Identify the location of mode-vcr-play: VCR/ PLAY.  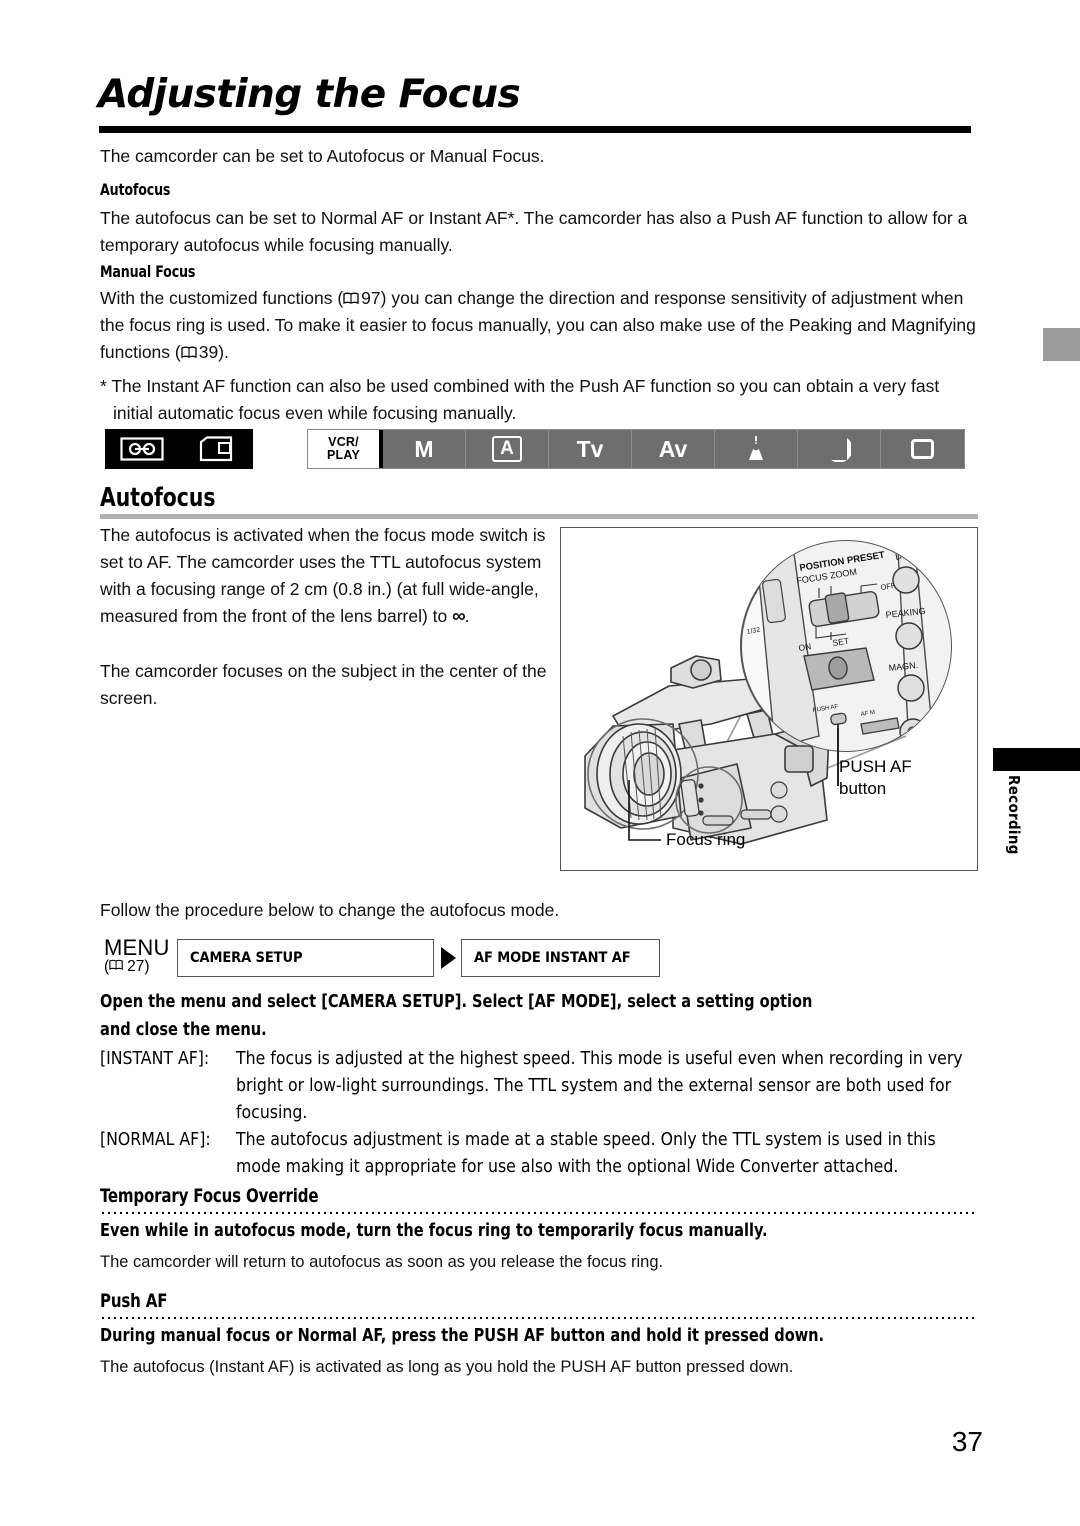
(345, 449).